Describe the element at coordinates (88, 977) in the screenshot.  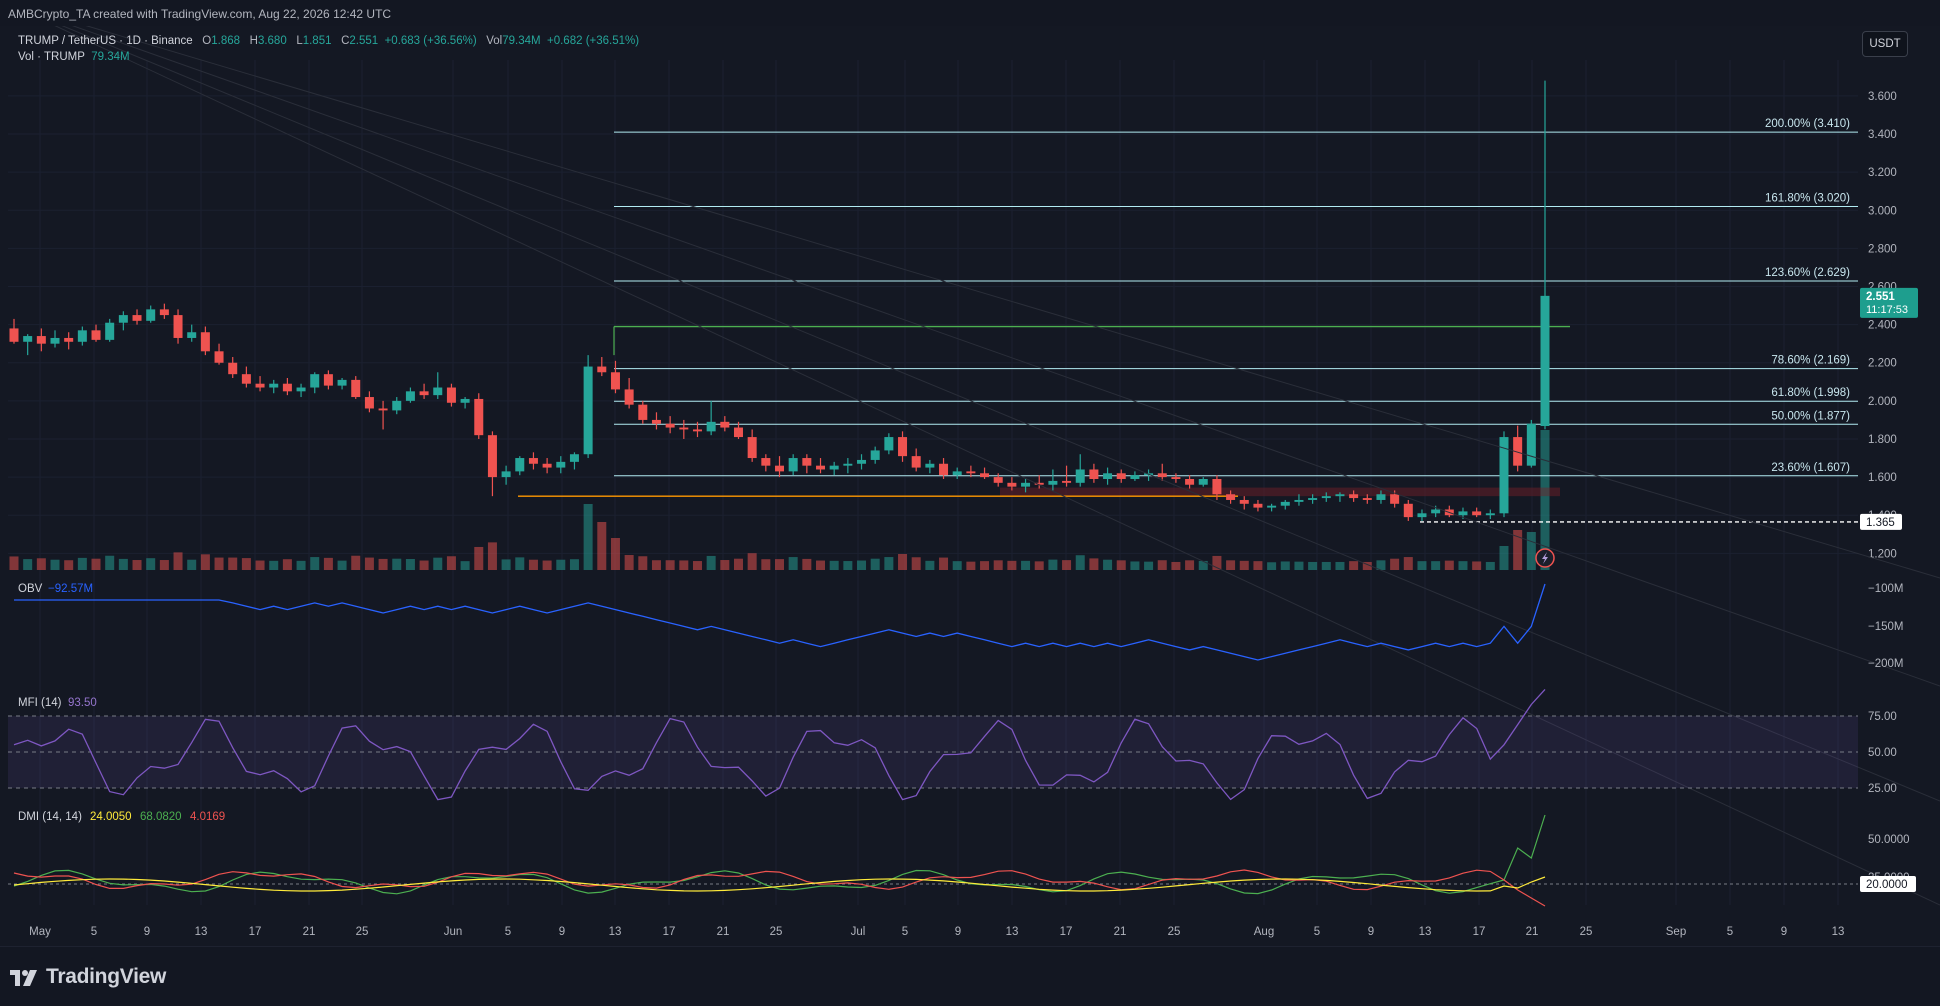
I see `tradingview-logo: TradingView` at that location.